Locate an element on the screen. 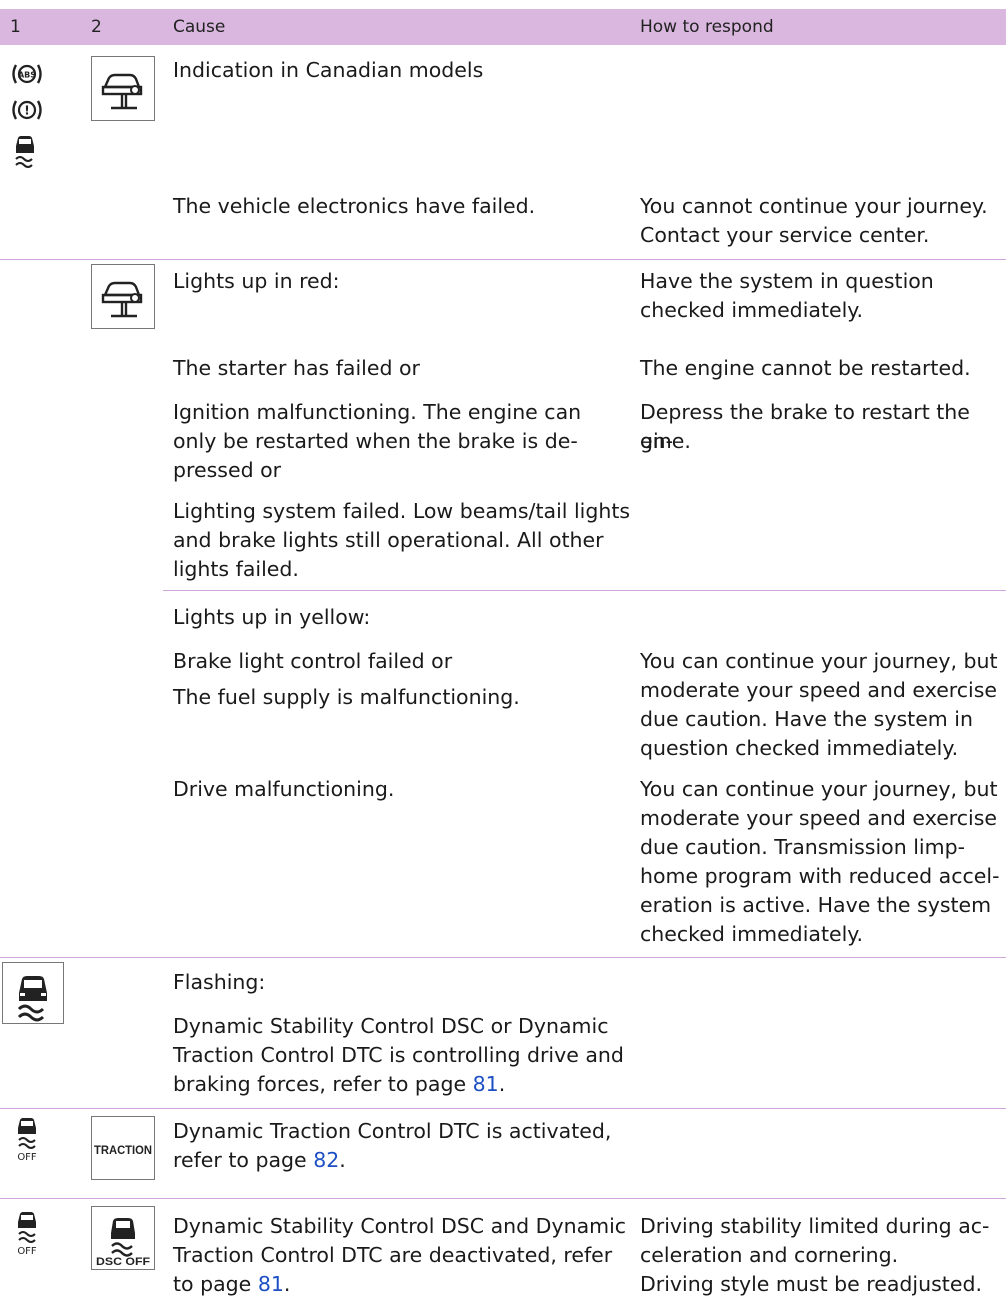 The image size is (1006, 1306). dsc-off-icon: DSC OFF is located at coordinates (123, 1238).